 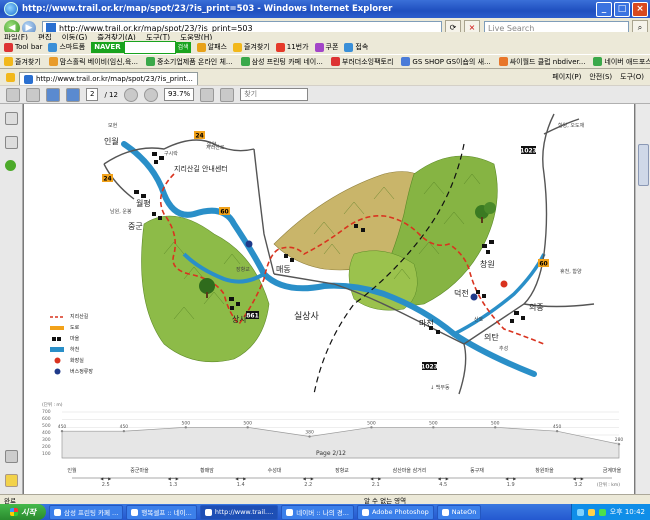 I want to click on stop-label: 인월, so click(x=72, y=470).